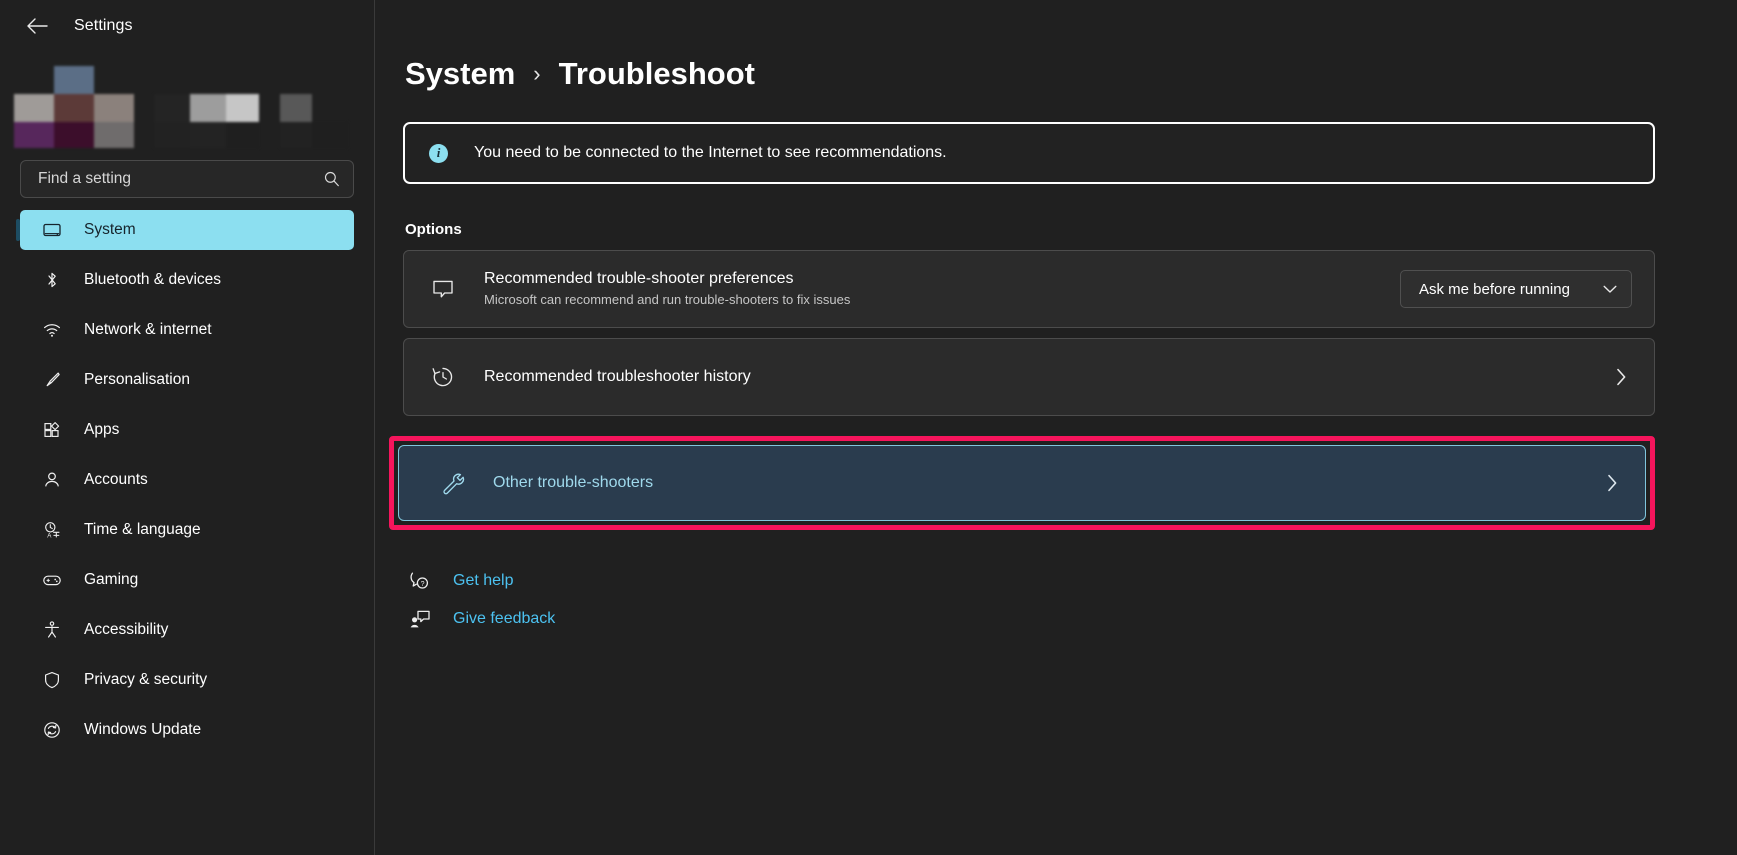  I want to click on app-title: Settings, so click(103, 25).